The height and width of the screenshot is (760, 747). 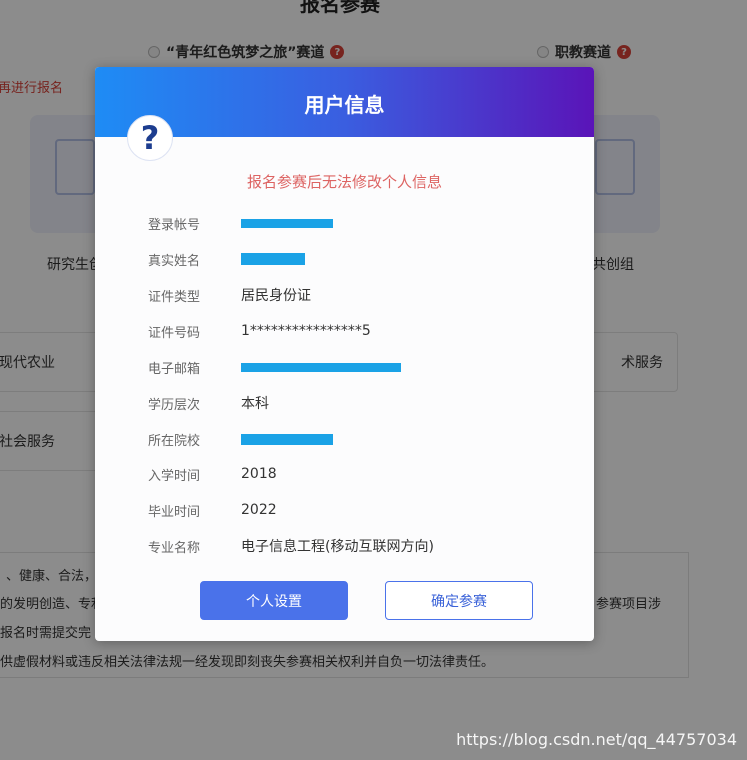 I want to click on field-label: 学历层次, so click(x=174, y=405).